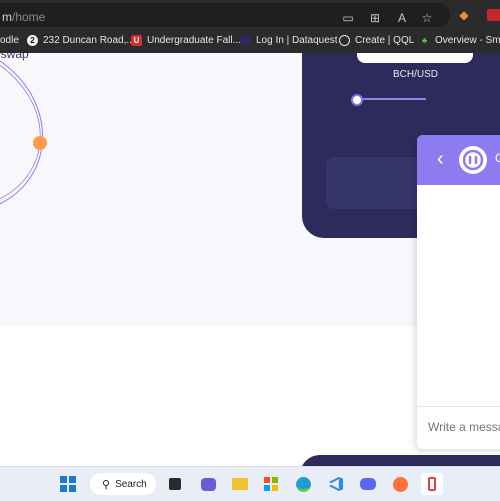 The height and width of the screenshot is (501, 500). I want to click on orbit-arc-inner, so click(20, 132).